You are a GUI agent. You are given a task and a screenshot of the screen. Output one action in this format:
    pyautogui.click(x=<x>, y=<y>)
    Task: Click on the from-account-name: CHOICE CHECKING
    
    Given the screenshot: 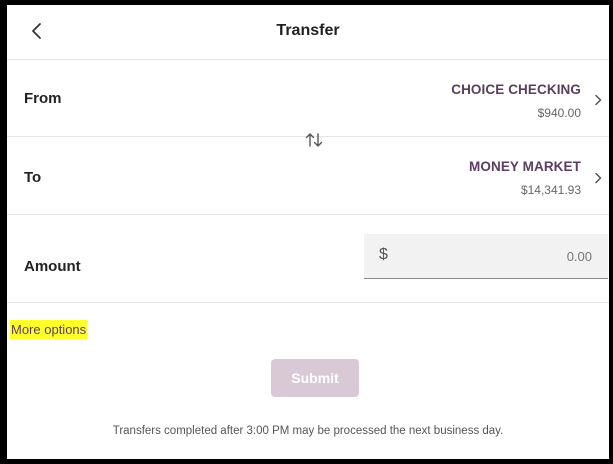 What is the action you would take?
    pyautogui.click(x=516, y=89)
    